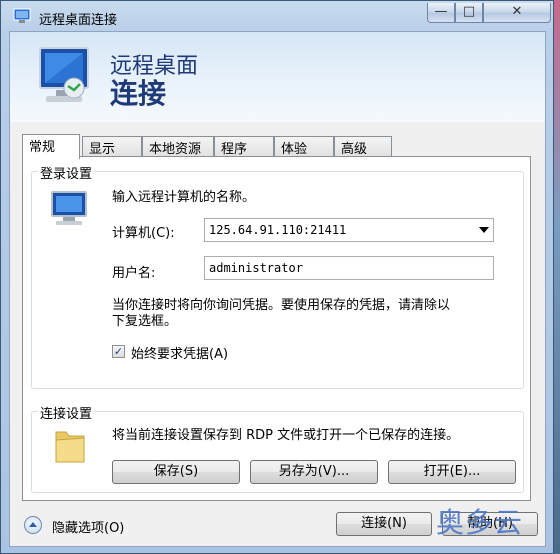  I want to click on hide-options-link: 隐藏选项(O), so click(88, 526).